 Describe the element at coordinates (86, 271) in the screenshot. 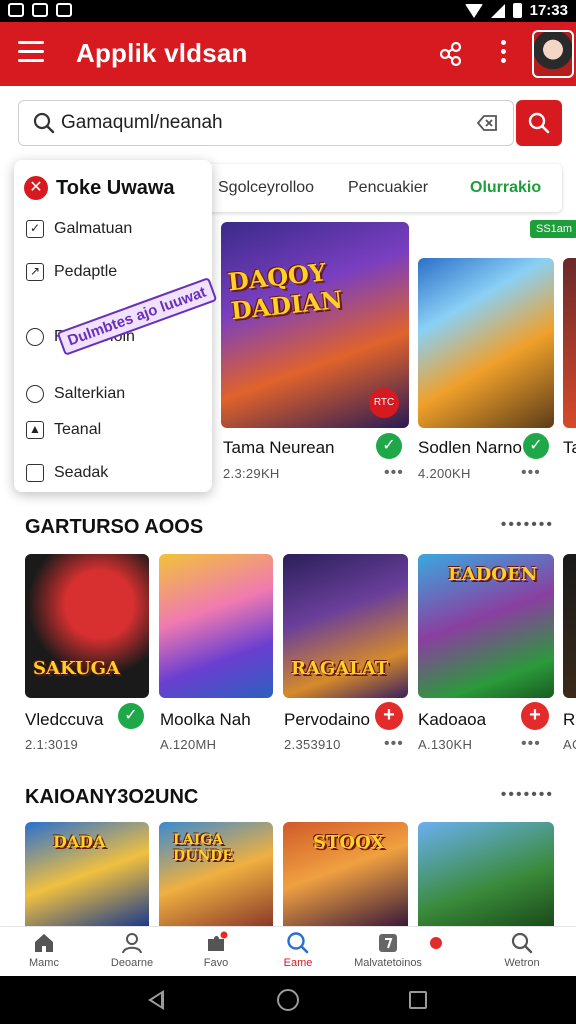

I see `dropdown-item-label: Pedaptle` at that location.